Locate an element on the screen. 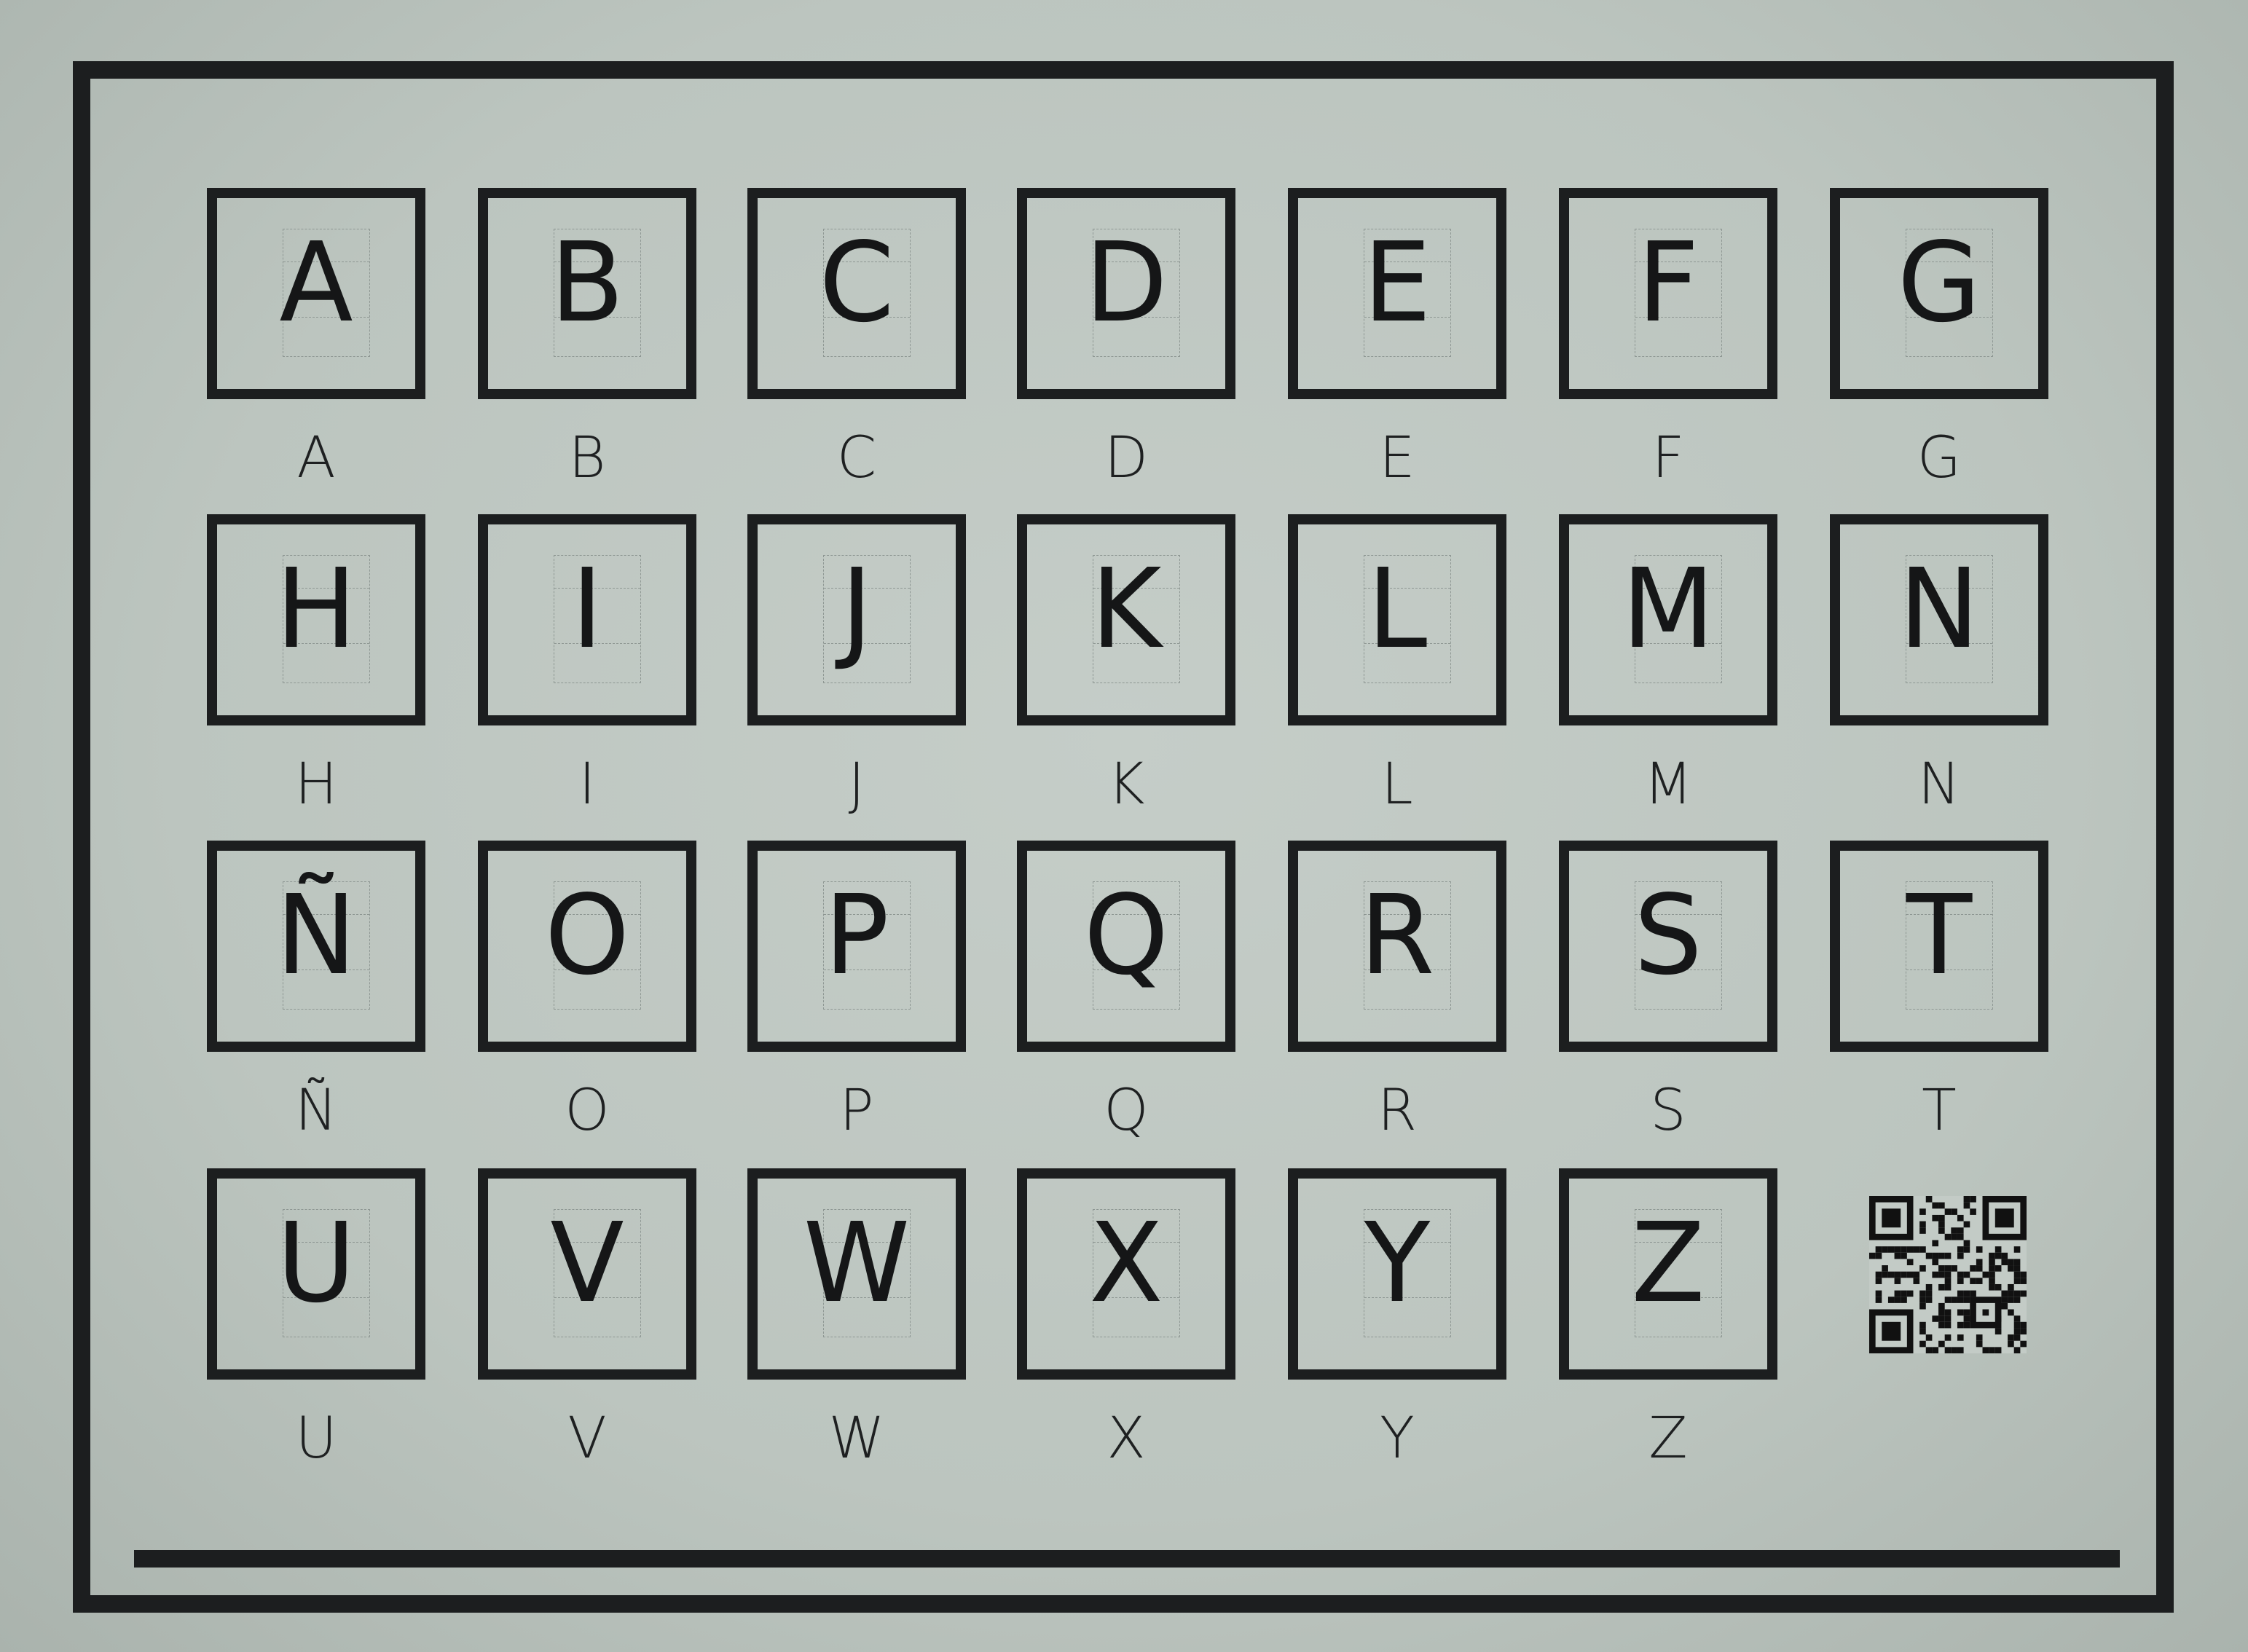 The height and width of the screenshot is (1652, 2248). letter-box: F is located at coordinates (1668, 293).